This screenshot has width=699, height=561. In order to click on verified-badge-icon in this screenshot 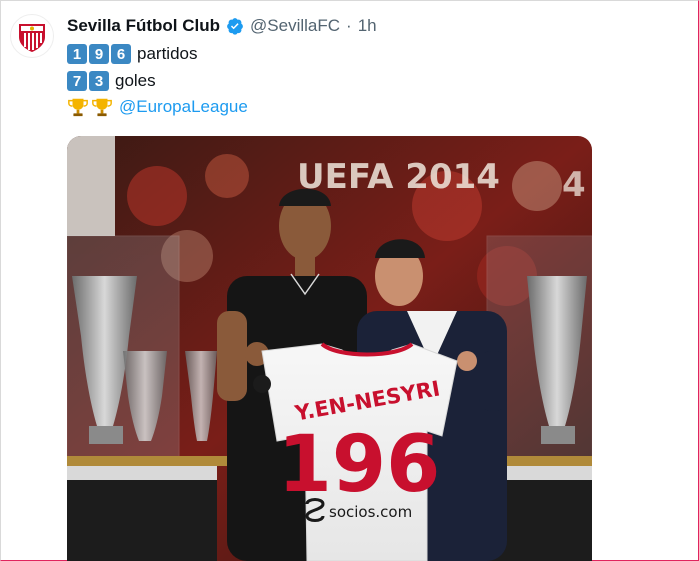, I will do `click(235, 26)`.